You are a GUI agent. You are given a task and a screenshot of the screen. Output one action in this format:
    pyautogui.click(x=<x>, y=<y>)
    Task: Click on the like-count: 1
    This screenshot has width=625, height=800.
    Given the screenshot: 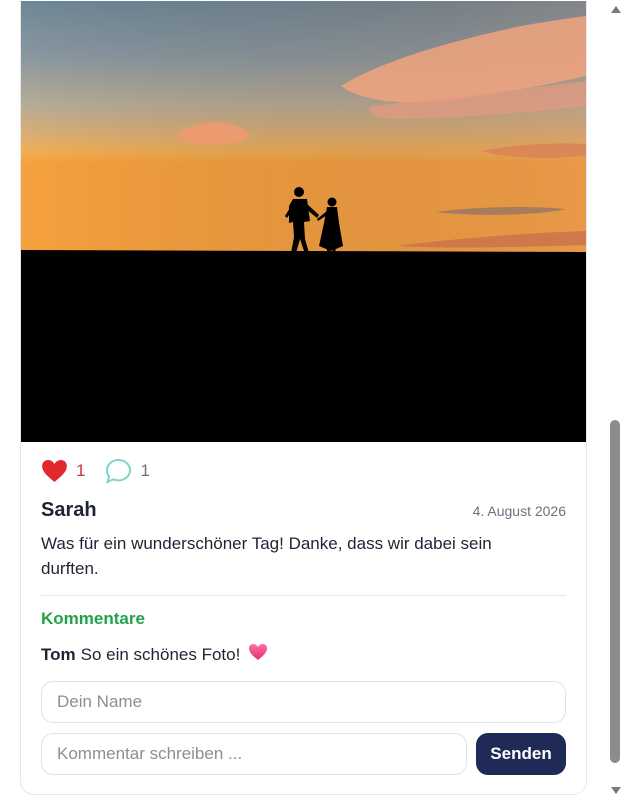 What is the action you would take?
    pyautogui.click(x=81, y=470)
    